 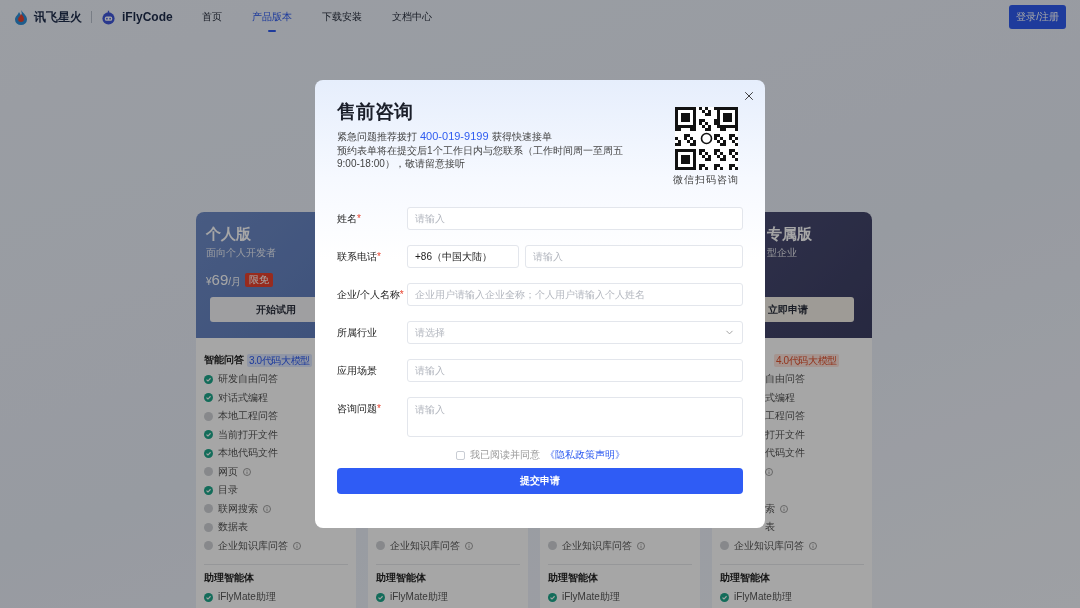 I want to click on nav-tab: 首页, so click(x=212, y=17).